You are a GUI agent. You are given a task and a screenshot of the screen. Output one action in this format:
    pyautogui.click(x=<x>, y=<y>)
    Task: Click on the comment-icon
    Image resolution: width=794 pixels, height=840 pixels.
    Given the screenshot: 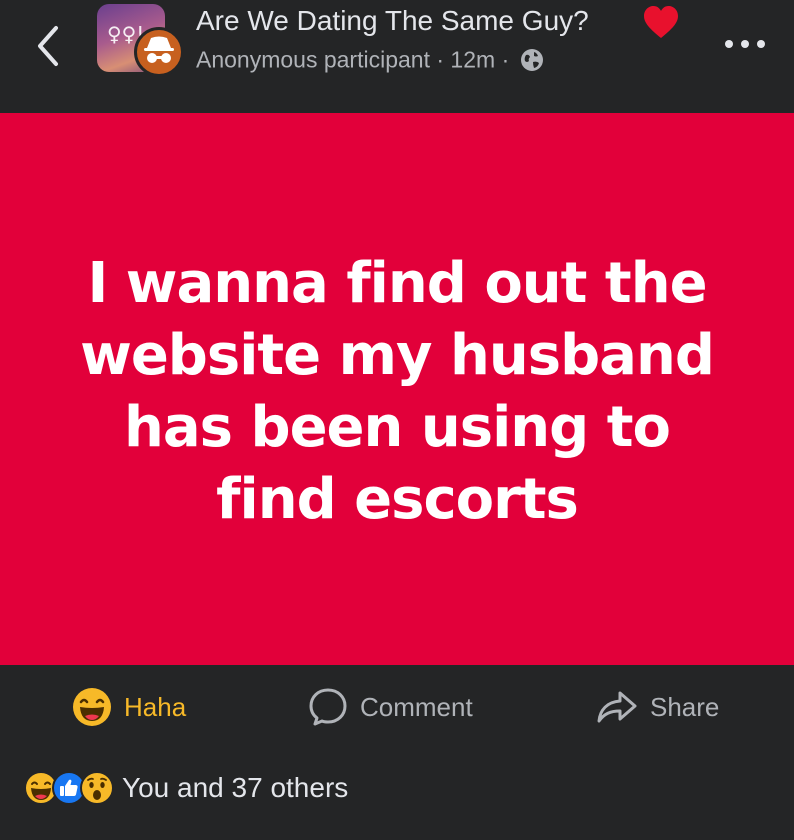 What is the action you would take?
    pyautogui.click(x=328, y=707)
    